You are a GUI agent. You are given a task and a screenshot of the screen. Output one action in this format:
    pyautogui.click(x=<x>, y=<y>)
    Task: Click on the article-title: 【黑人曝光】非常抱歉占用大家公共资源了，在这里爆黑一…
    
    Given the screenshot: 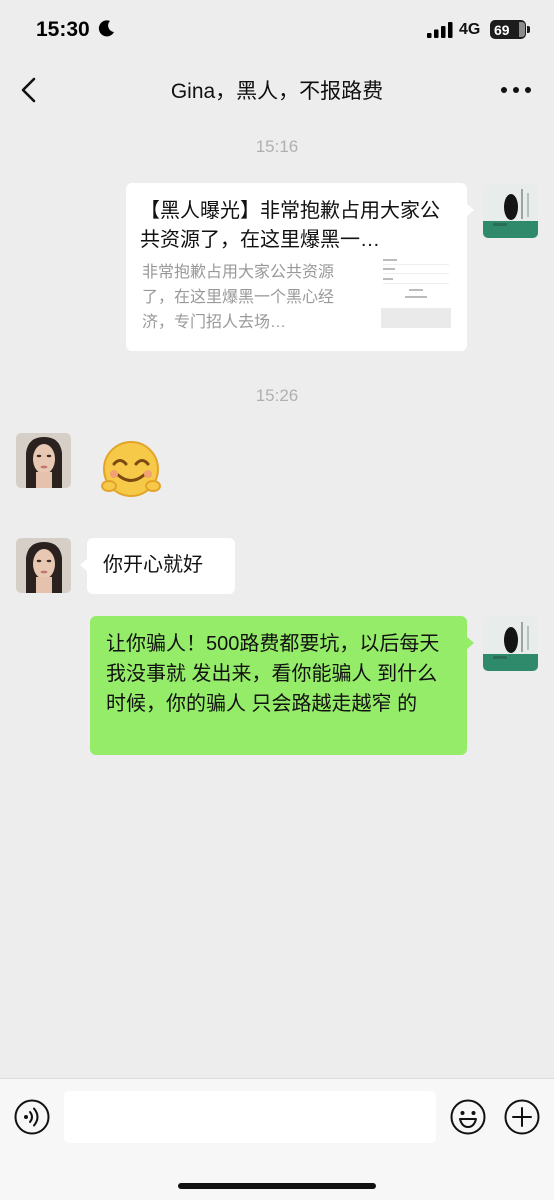 What is the action you would take?
    pyautogui.click(x=290, y=225)
    